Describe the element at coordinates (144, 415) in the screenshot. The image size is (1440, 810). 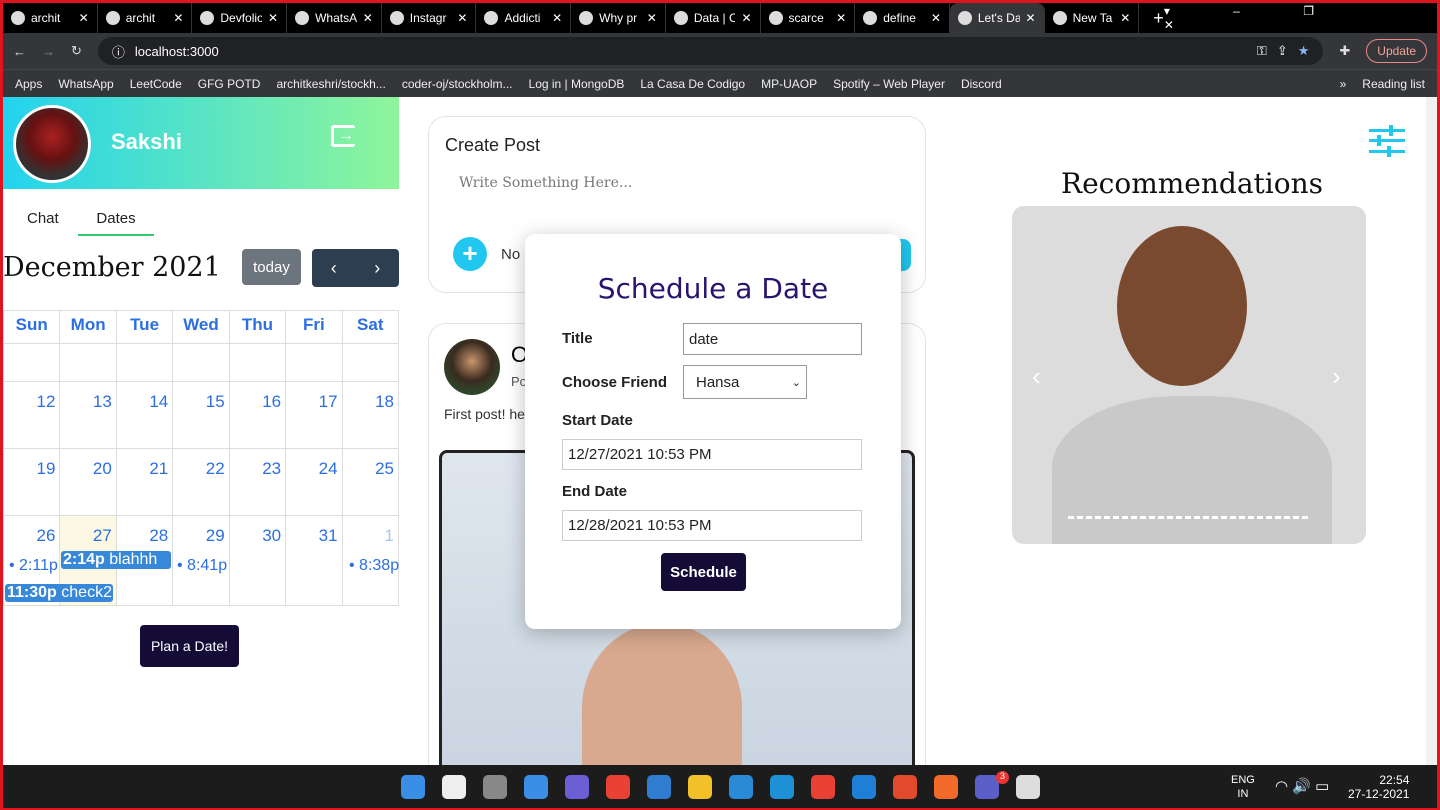
I see `calendar-day: 14` at that location.